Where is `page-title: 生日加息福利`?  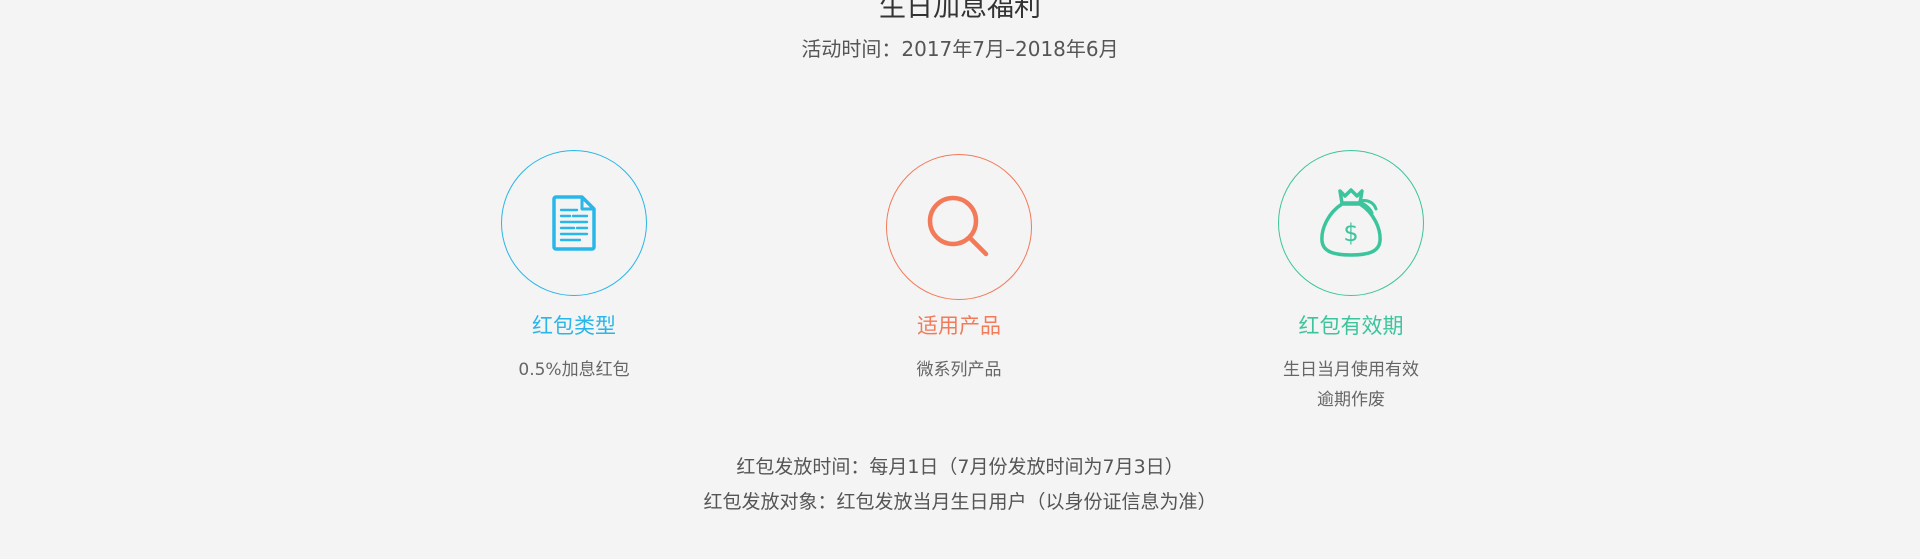
page-title: 生日加息福利 is located at coordinates (960, 11).